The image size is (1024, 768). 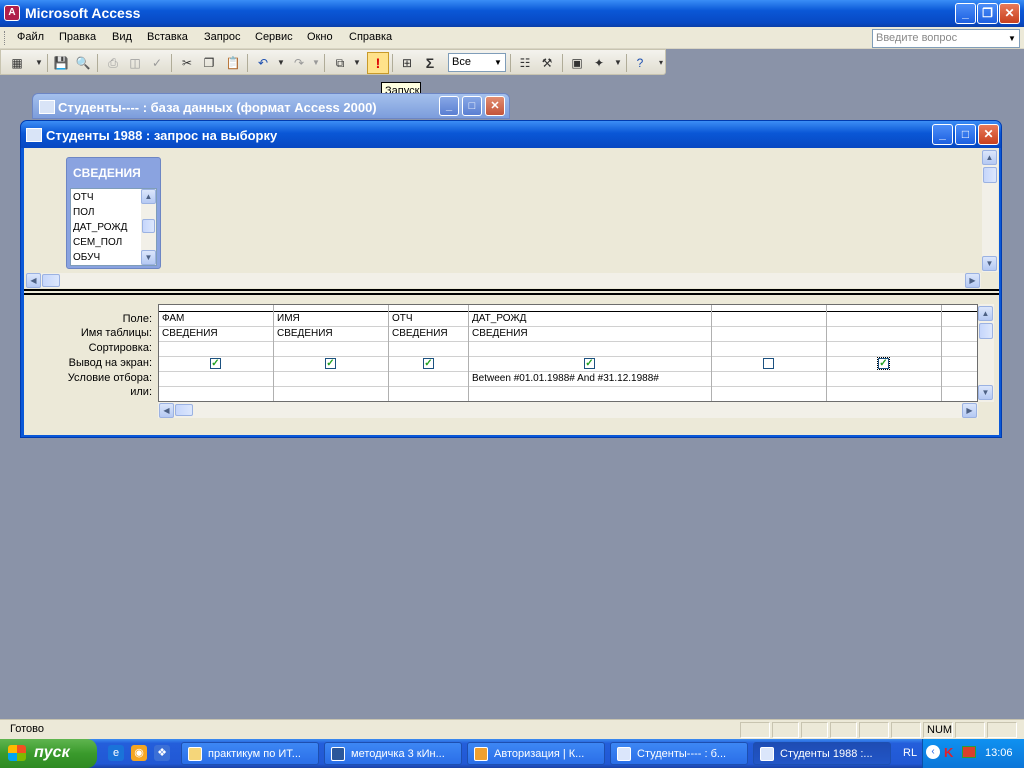 What do you see at coordinates (933, 752) in the screenshot?
I see `chevron-left-icon: ‹` at bounding box center [933, 752].